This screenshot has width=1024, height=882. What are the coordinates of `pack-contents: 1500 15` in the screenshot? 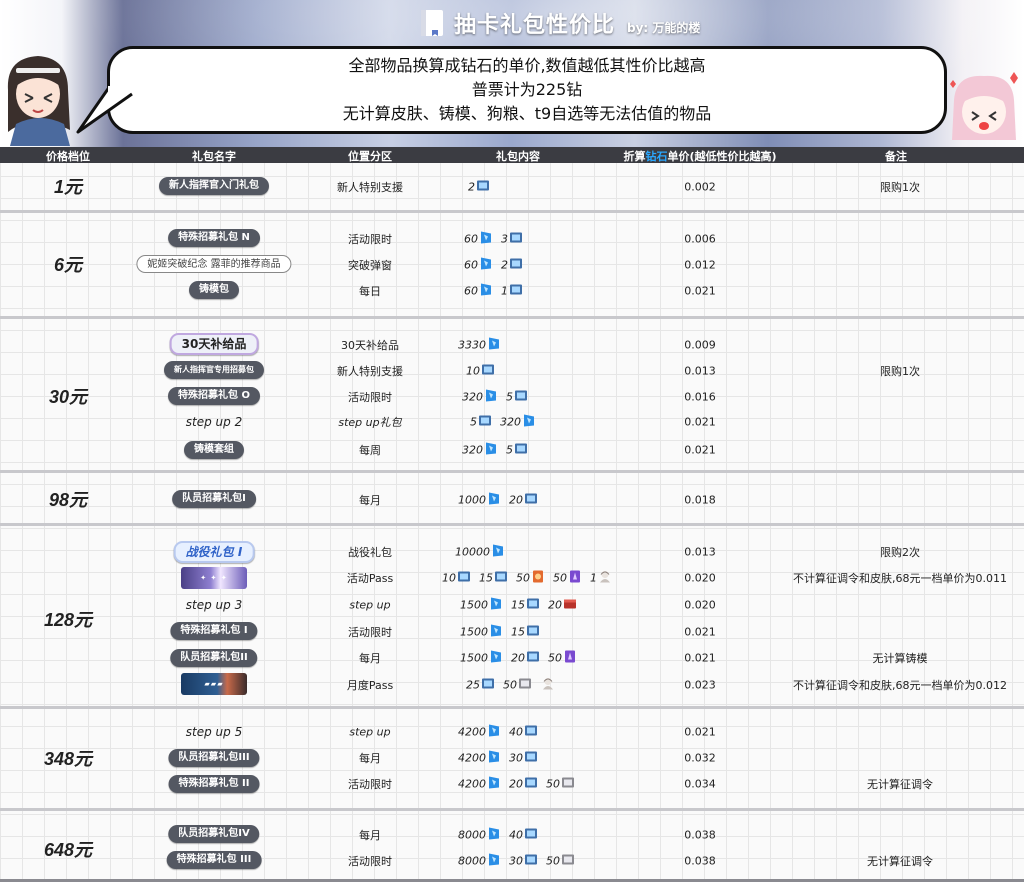 It's located at (500, 632).